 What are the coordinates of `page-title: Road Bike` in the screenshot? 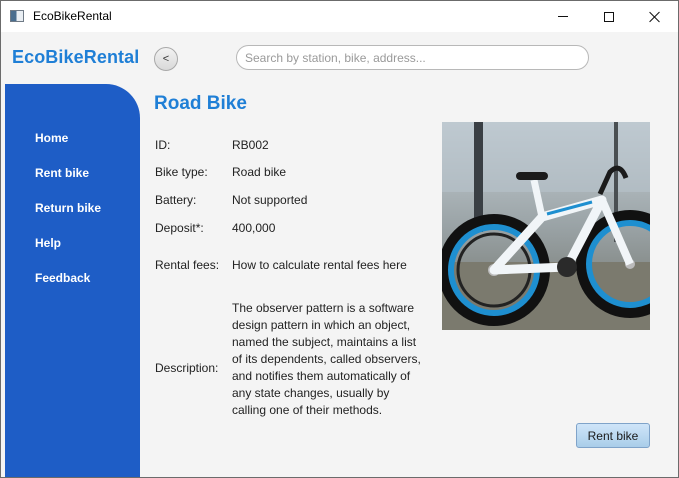 It's located at (200, 103).